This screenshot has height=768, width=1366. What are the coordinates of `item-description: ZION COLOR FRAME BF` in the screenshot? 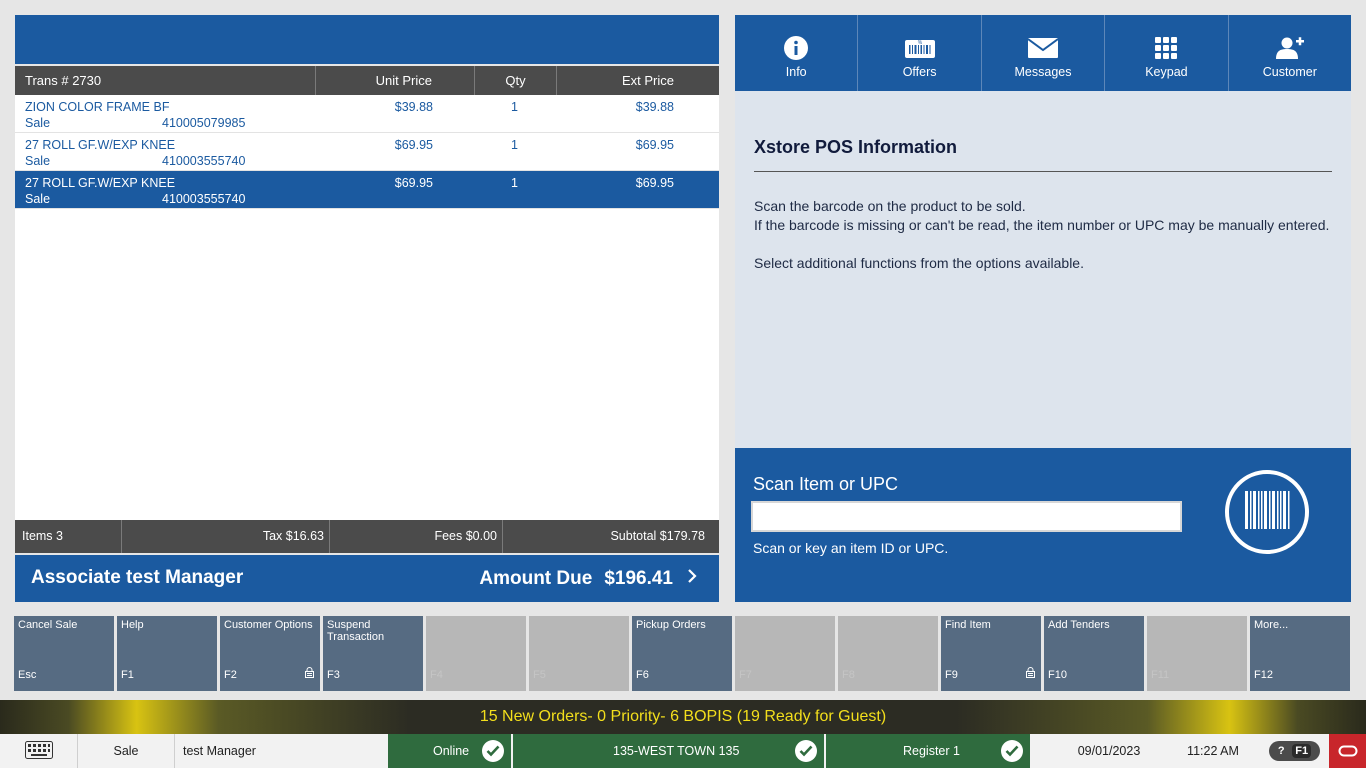 It's located at (97, 107).